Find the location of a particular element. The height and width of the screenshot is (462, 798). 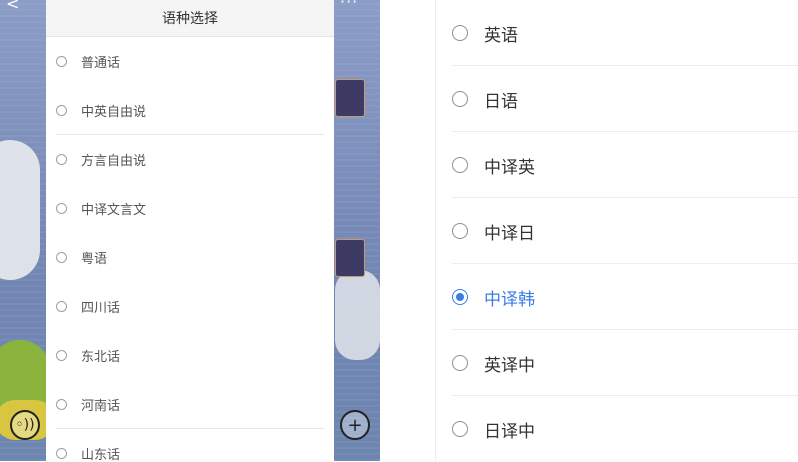

sheet-option-label: 河南话 is located at coordinates (101, 406).